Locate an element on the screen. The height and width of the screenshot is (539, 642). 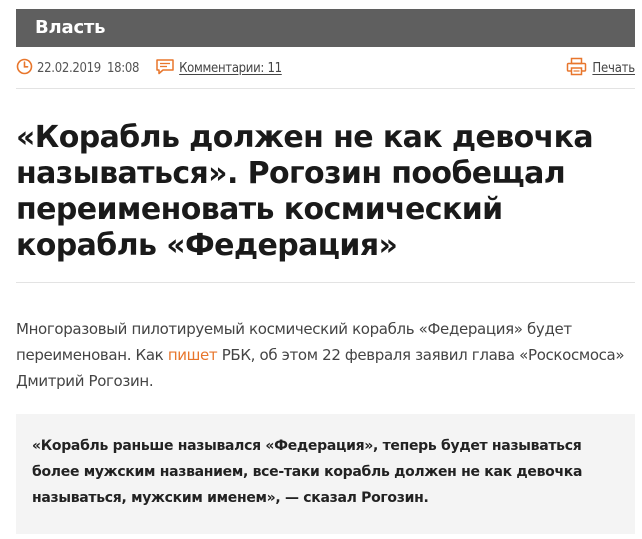
meta-divider is located at coordinates (325, 88).